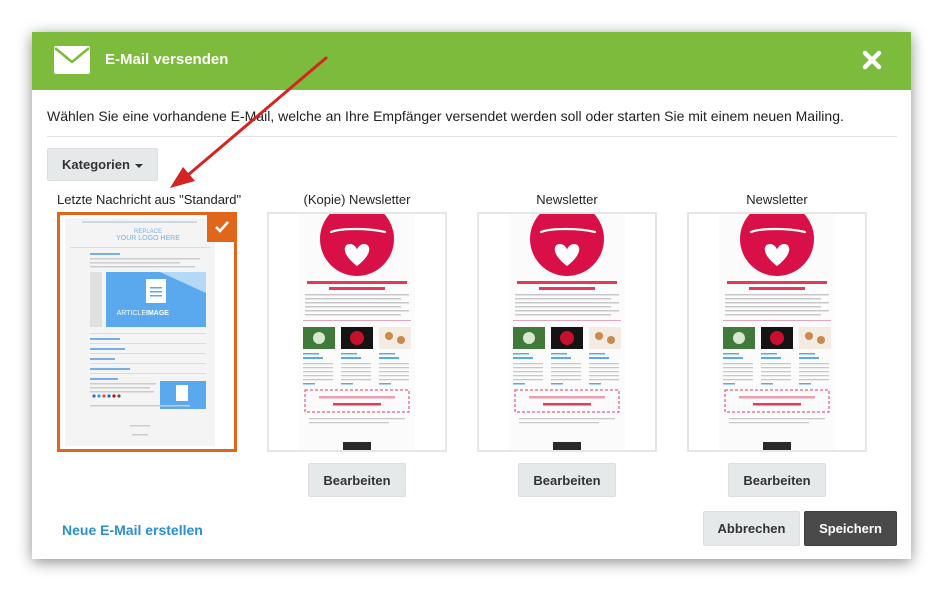  I want to click on template-thumbnail-newsletter-copy, so click(357, 332).